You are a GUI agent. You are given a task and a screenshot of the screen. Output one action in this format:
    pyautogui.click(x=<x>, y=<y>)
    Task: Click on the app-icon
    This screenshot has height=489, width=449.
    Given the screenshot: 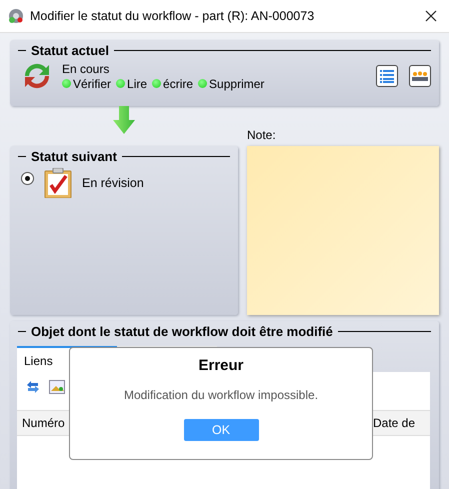 What is the action you would take?
    pyautogui.click(x=16, y=16)
    